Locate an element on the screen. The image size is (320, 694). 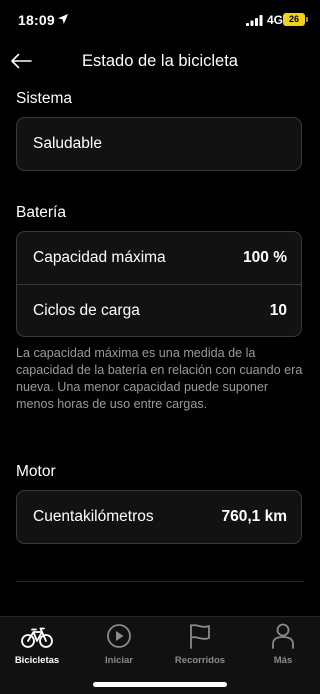
max-capacity-label: Capacidad máxima is located at coordinates (99, 257).